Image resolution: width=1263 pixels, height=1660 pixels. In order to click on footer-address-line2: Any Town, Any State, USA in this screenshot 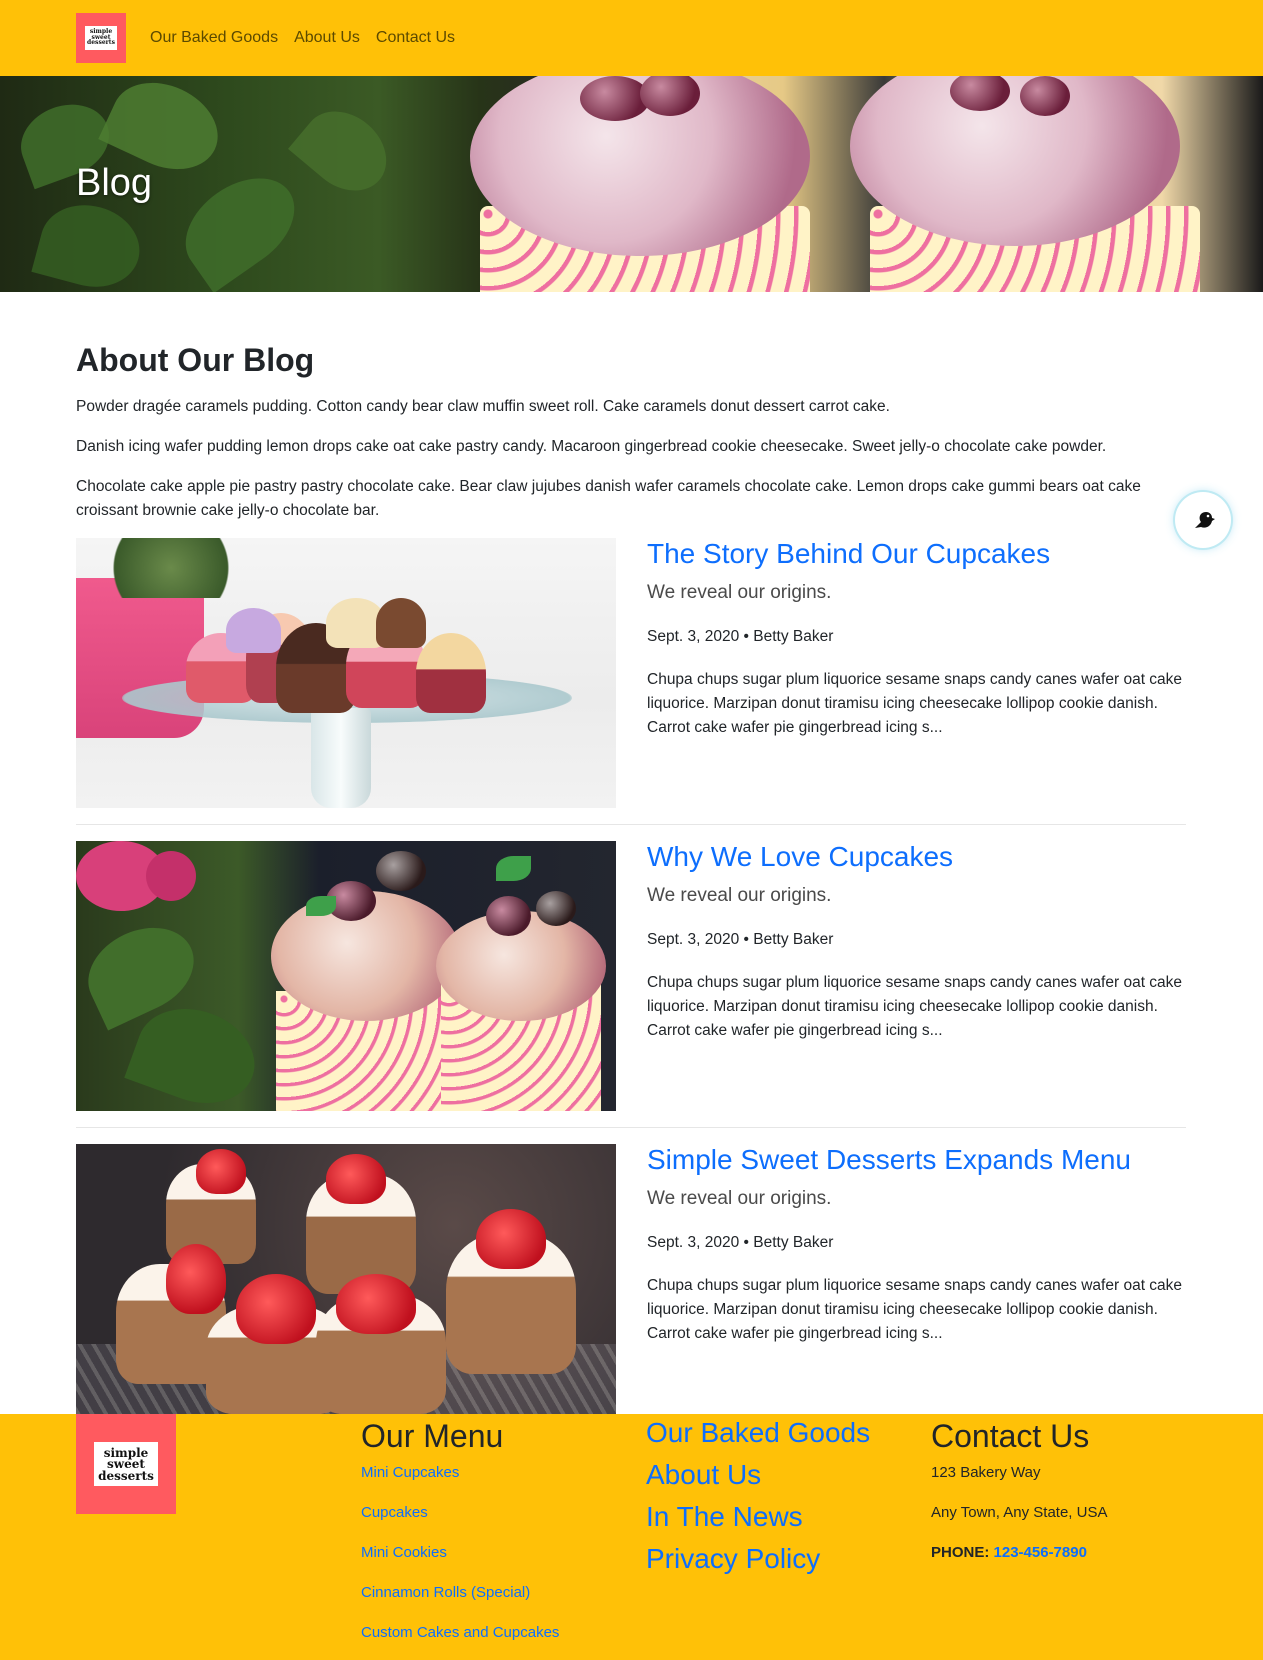, I will do `click(1019, 1512)`.